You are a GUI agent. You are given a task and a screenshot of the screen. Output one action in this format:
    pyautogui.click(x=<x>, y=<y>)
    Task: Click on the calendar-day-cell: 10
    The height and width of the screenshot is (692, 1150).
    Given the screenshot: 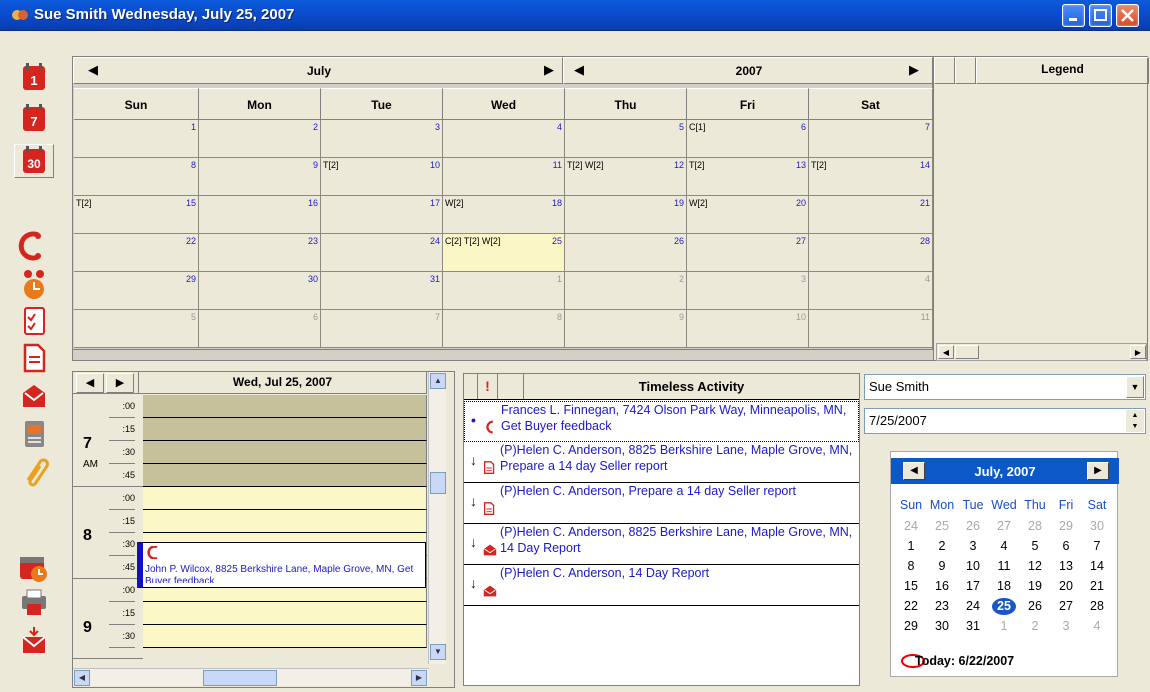 What is the action you would take?
    pyautogui.click(x=748, y=329)
    